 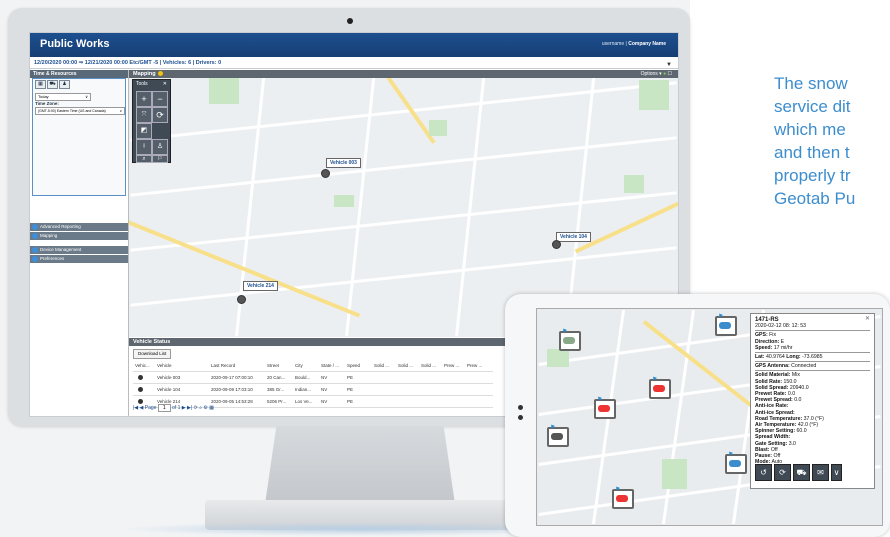 What do you see at coordinates (144, 131) in the screenshot?
I see `layers-icon: ◩` at bounding box center [144, 131].